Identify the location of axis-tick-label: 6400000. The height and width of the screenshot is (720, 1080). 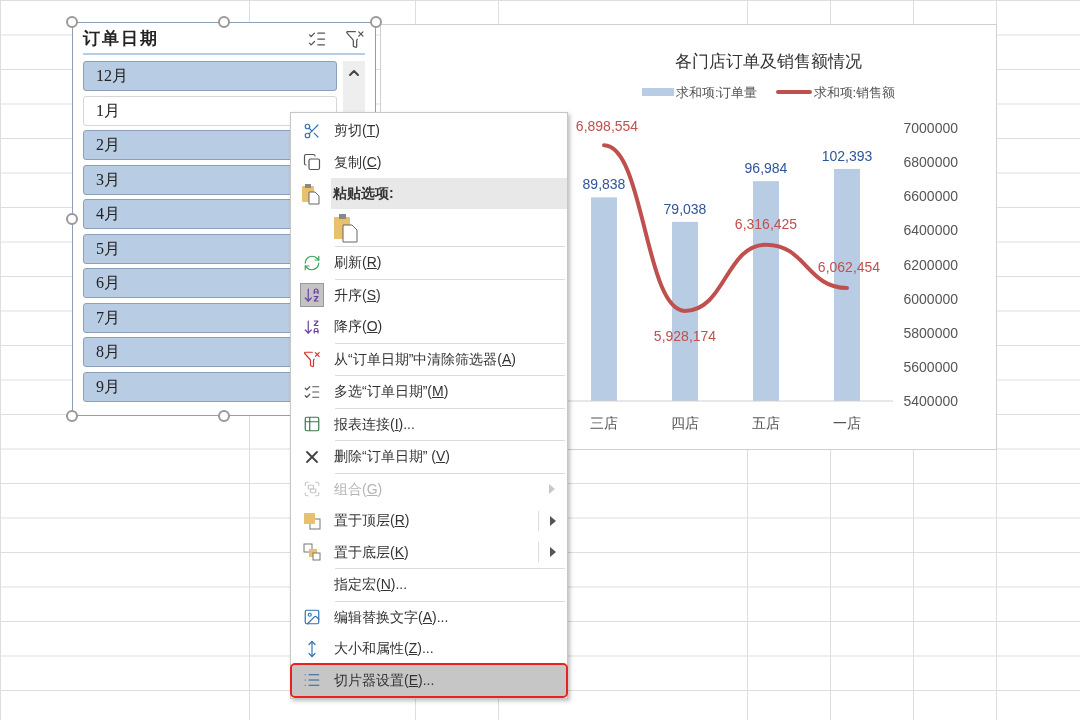
(930, 230).